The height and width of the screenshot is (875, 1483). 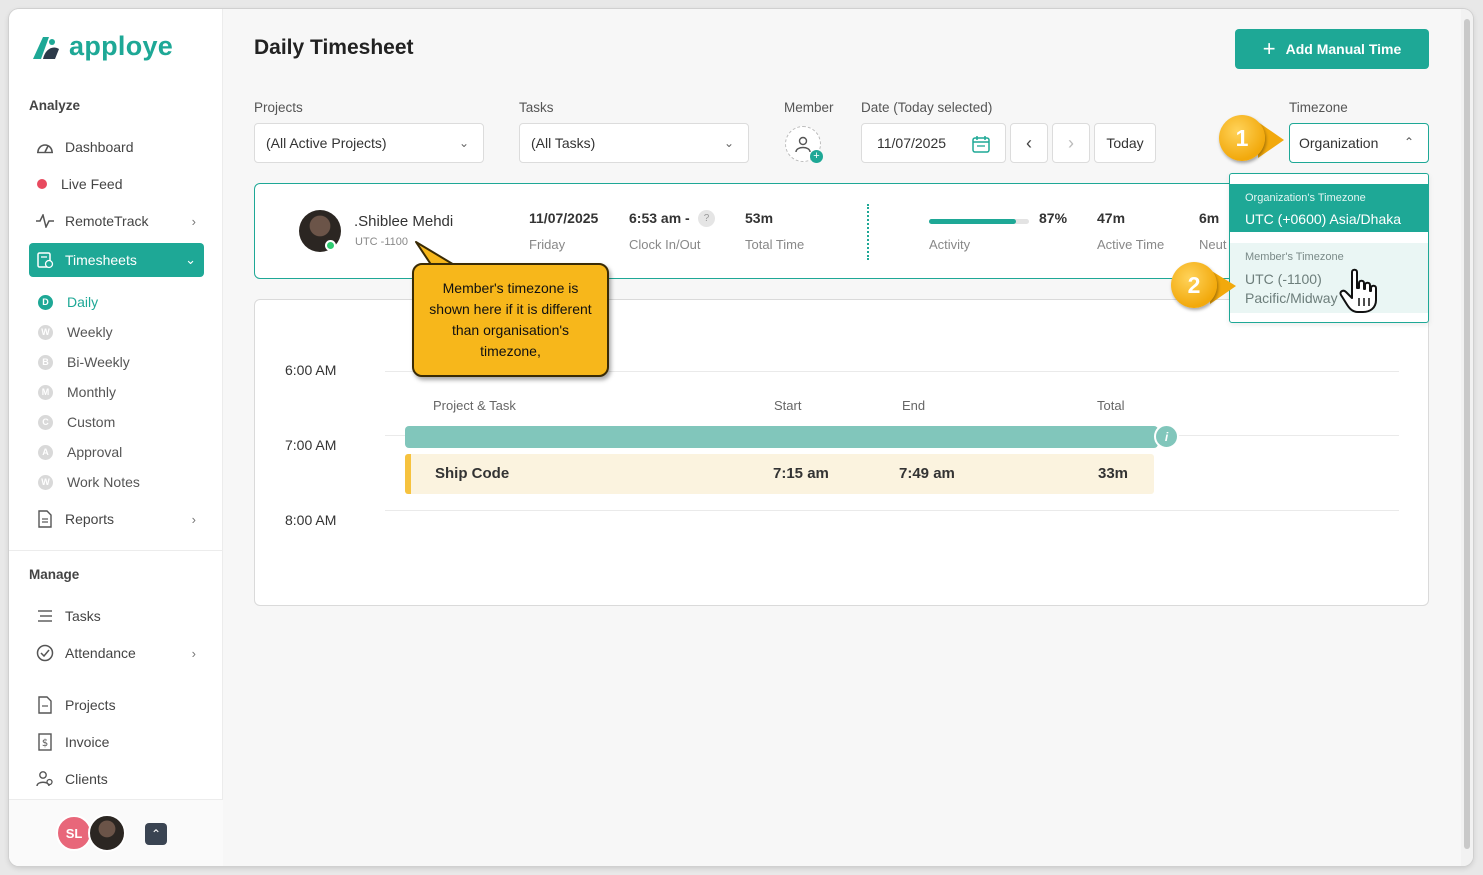 I want to click on sidebar-item-clients: Clients, so click(x=116, y=779).